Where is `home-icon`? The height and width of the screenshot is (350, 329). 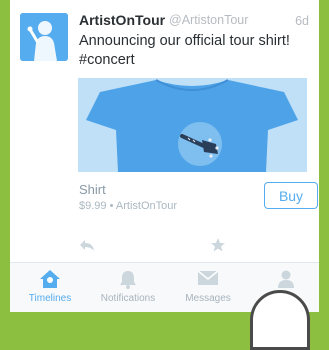
home-icon is located at coordinates (50, 281).